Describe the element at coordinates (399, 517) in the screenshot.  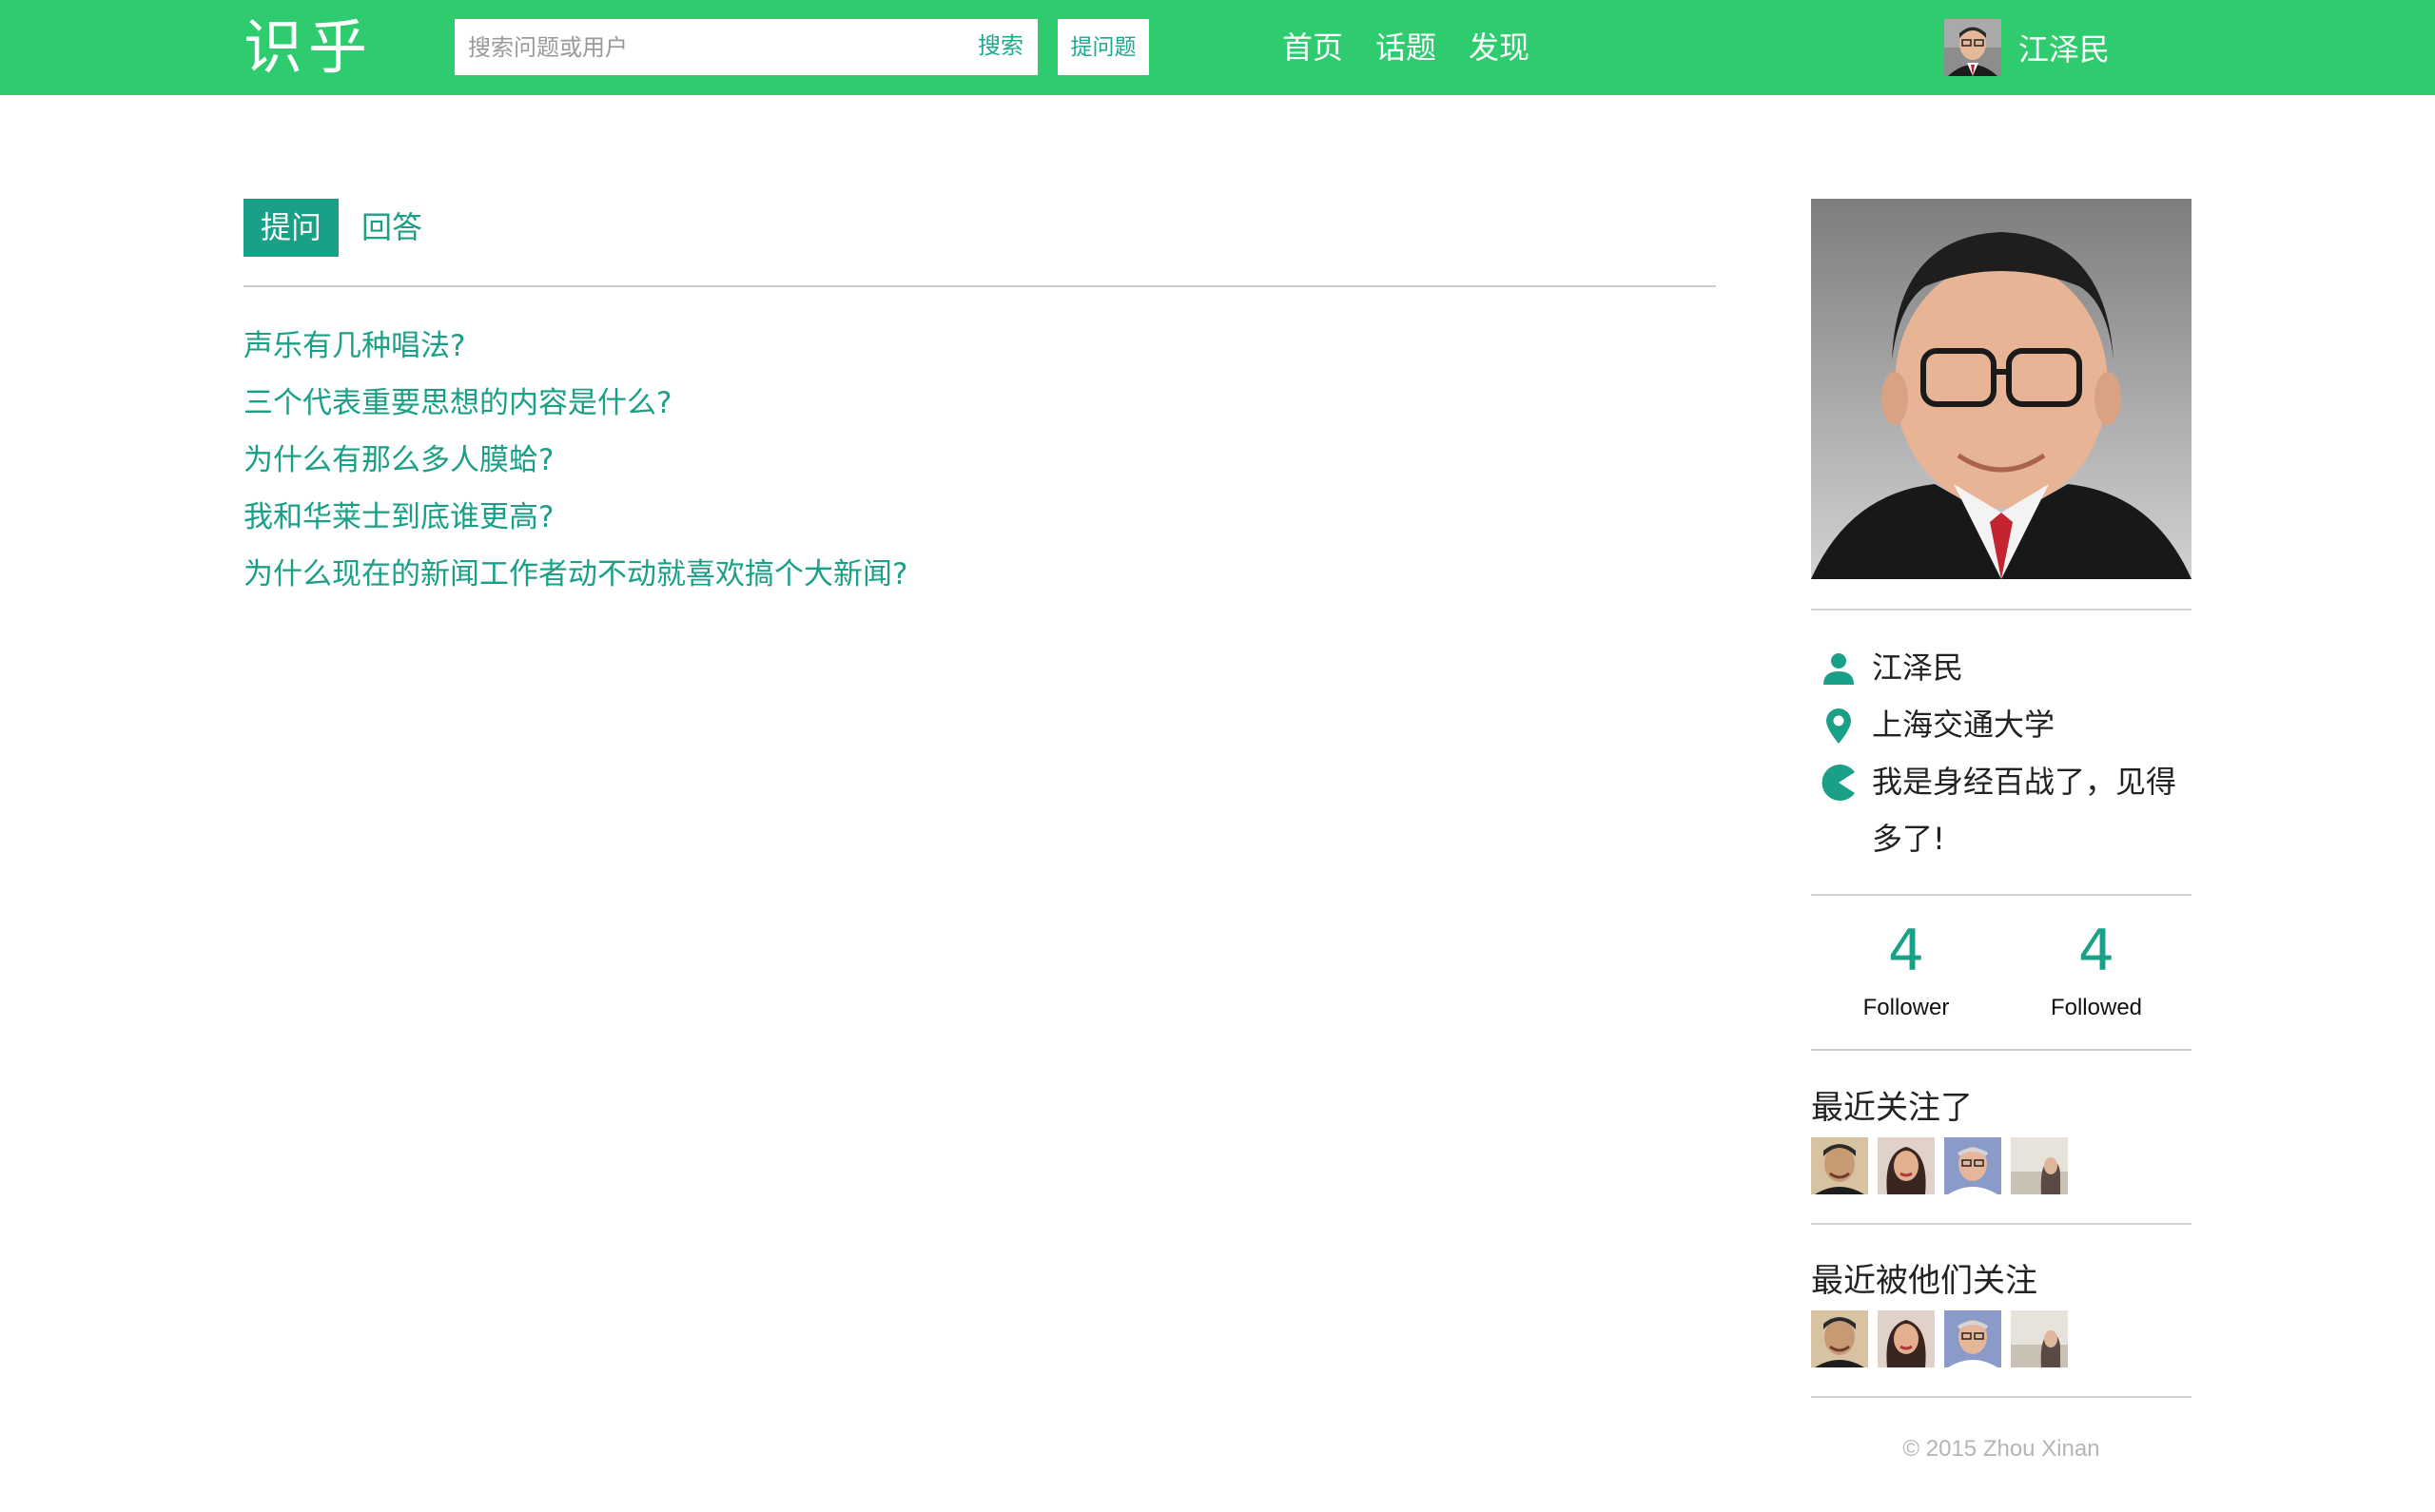
I see `question-link: 我和华莱士到底谁更高?` at that location.